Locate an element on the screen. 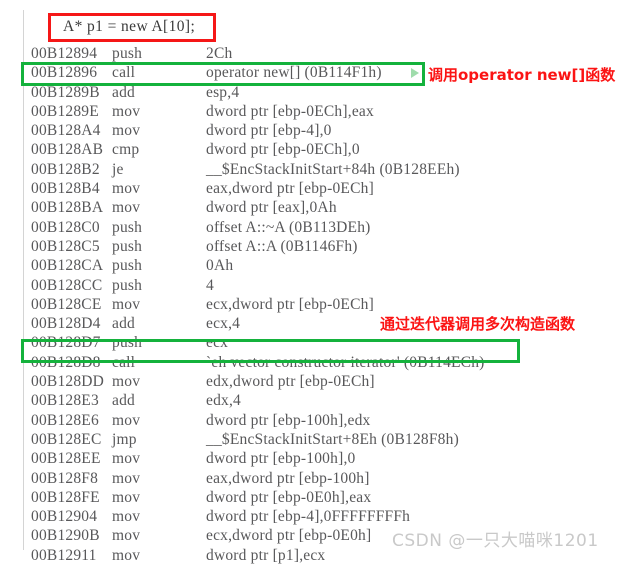 This screenshot has width=623, height=565. annotation-operator-new: 调用operator new[]函数 is located at coordinates (522, 75).